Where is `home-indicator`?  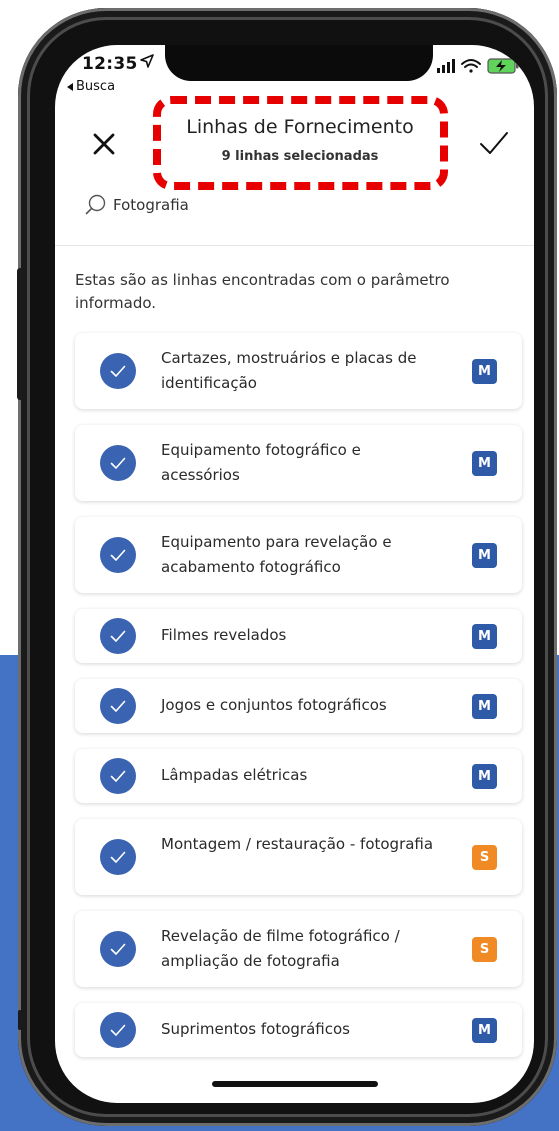
home-indicator is located at coordinates (295, 1084).